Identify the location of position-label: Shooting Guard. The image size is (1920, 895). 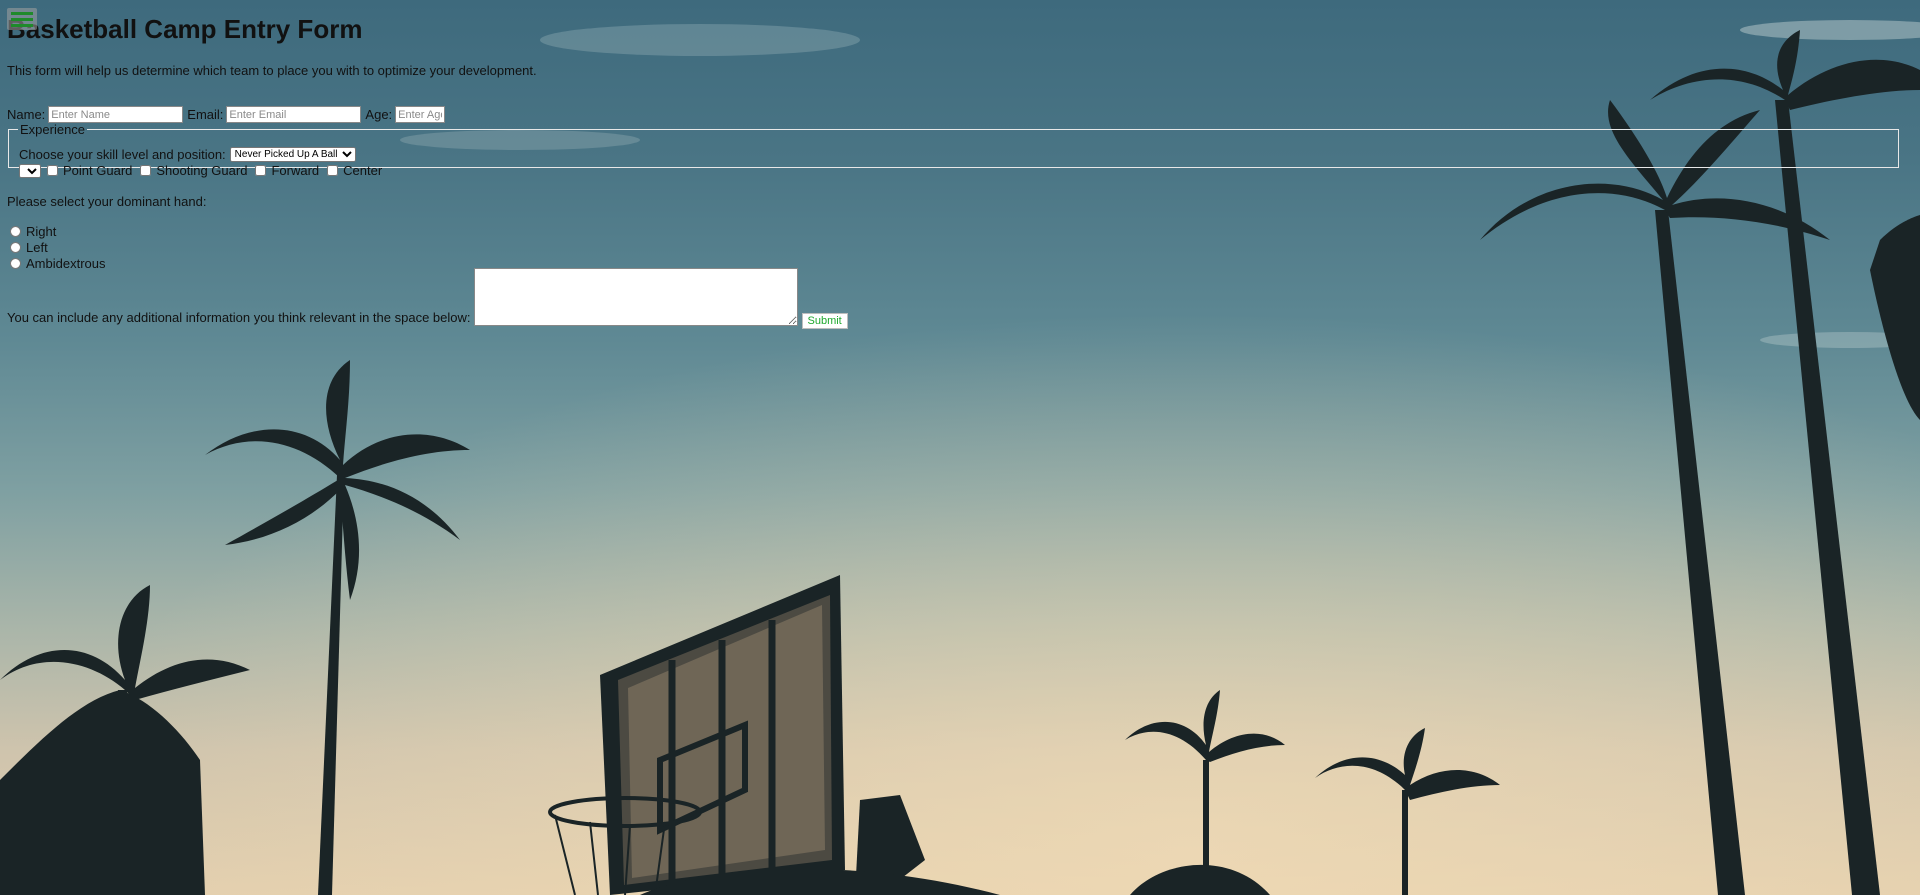
(202, 170).